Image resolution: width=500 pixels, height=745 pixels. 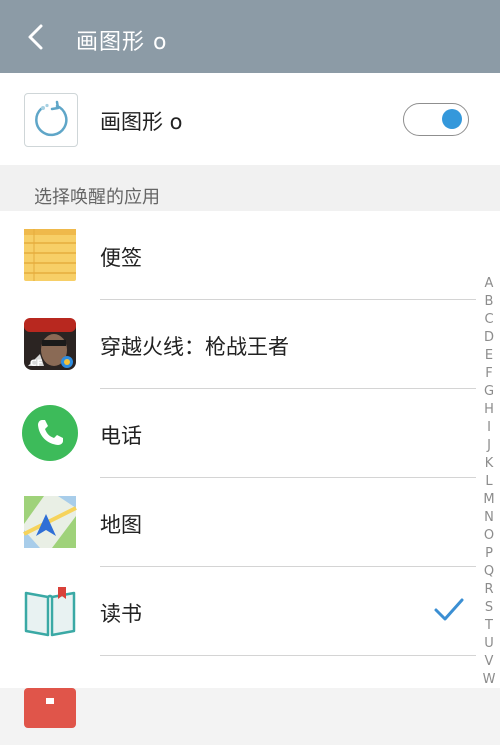 I want to click on list-item-label: 地图, so click(x=121, y=525).